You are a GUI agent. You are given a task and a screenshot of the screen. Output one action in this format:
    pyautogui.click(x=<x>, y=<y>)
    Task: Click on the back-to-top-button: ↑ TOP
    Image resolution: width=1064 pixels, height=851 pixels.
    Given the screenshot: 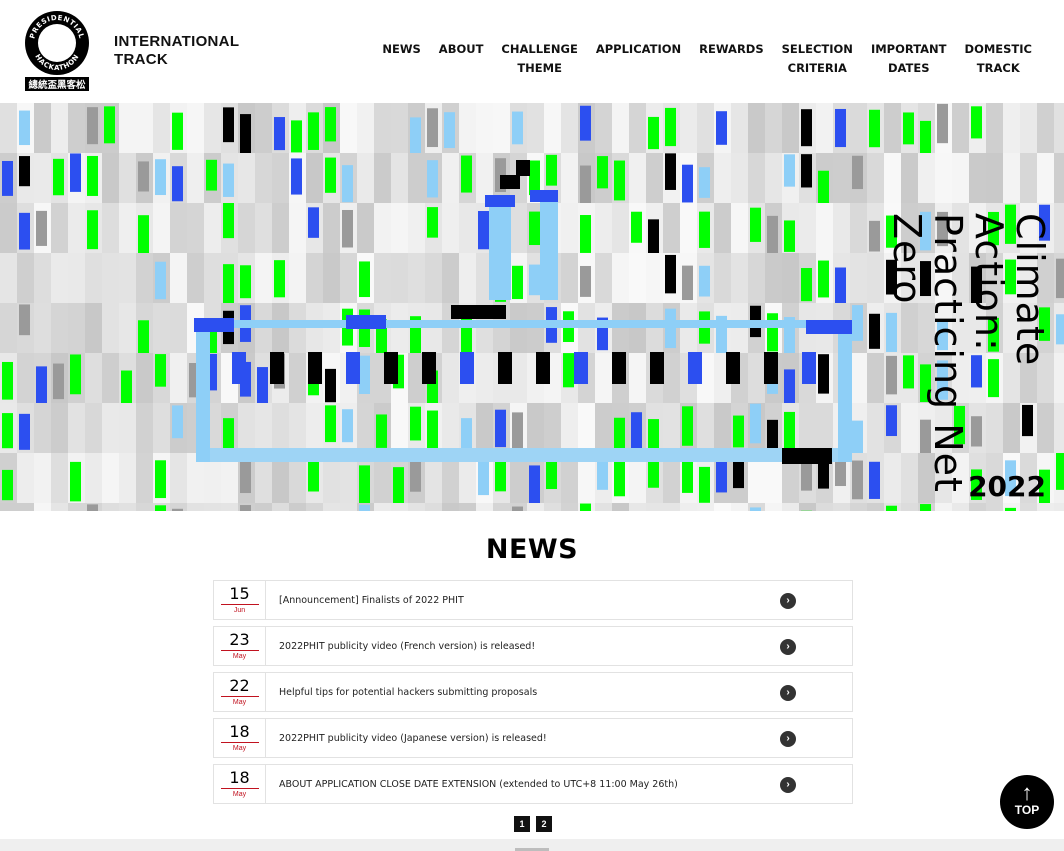 What is the action you would take?
    pyautogui.click(x=1027, y=802)
    